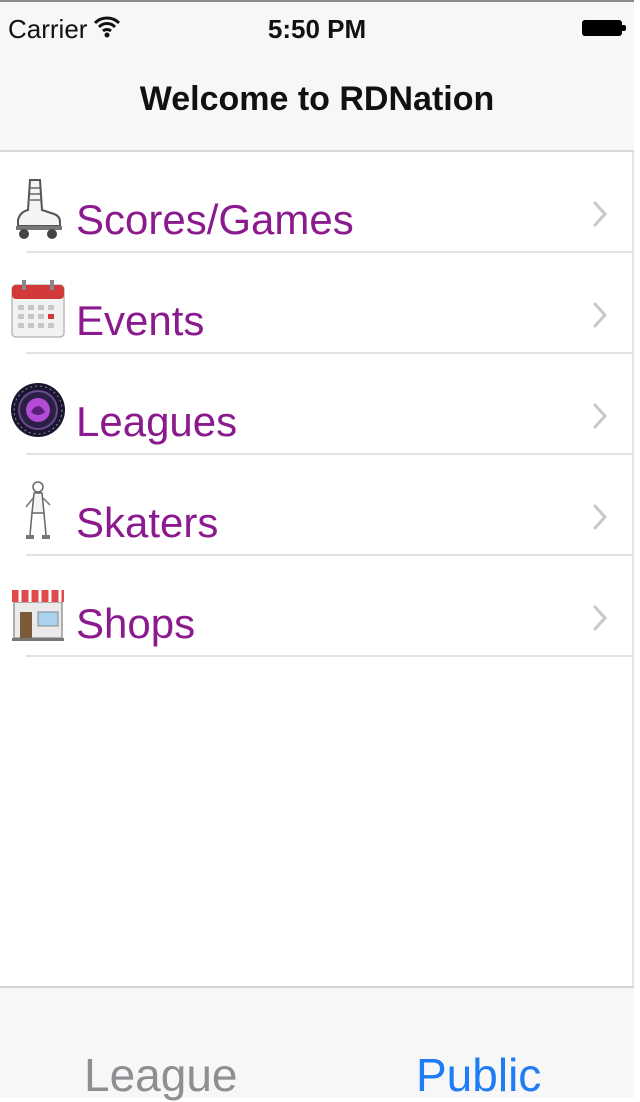 The height and width of the screenshot is (1102, 640). What do you see at coordinates (317, 1043) in the screenshot?
I see `tab-bar: League Public` at bounding box center [317, 1043].